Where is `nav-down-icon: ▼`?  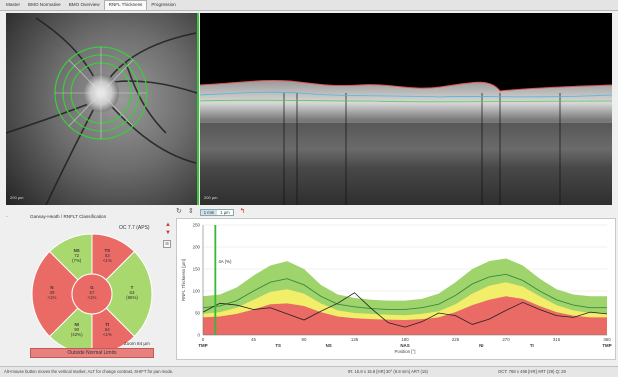
nav-down-icon: ▼ is located at coordinates (168, 233).